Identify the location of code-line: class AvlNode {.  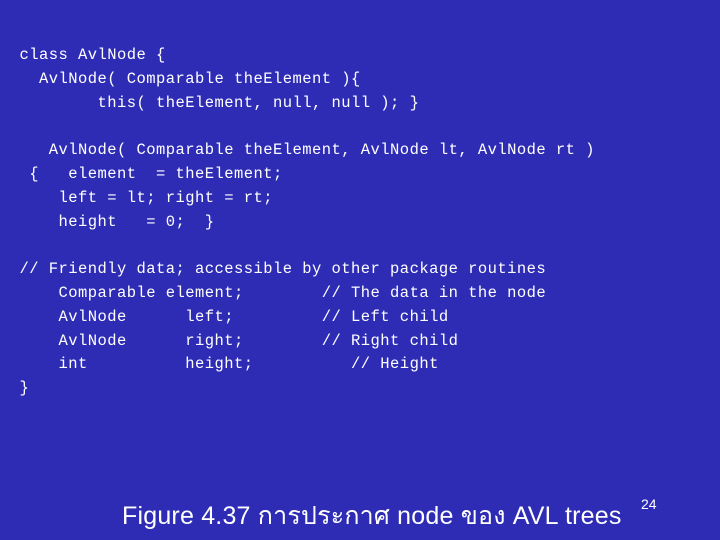
(83, 55).